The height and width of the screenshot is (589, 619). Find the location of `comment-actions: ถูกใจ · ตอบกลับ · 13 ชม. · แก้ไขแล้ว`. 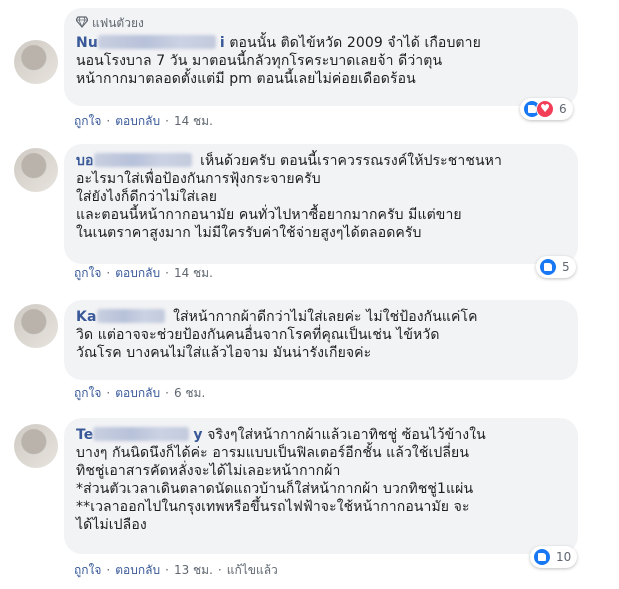

comment-actions: ถูกใจ · ตอบกลับ · 13 ชม. · แก้ไขแล้ว is located at coordinates (176, 570).